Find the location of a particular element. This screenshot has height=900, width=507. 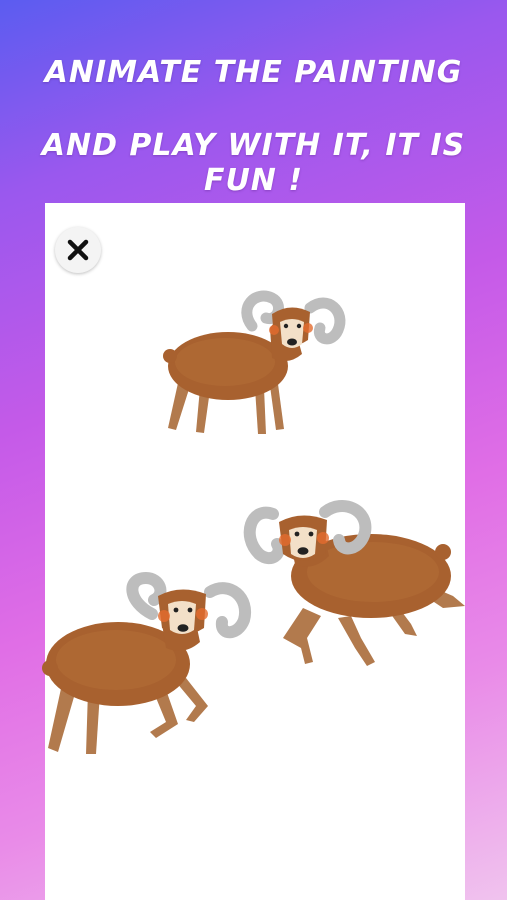

headline-line-2: AND PLAY WITH IT, IT IS FUN ! is located at coordinates (253, 163).